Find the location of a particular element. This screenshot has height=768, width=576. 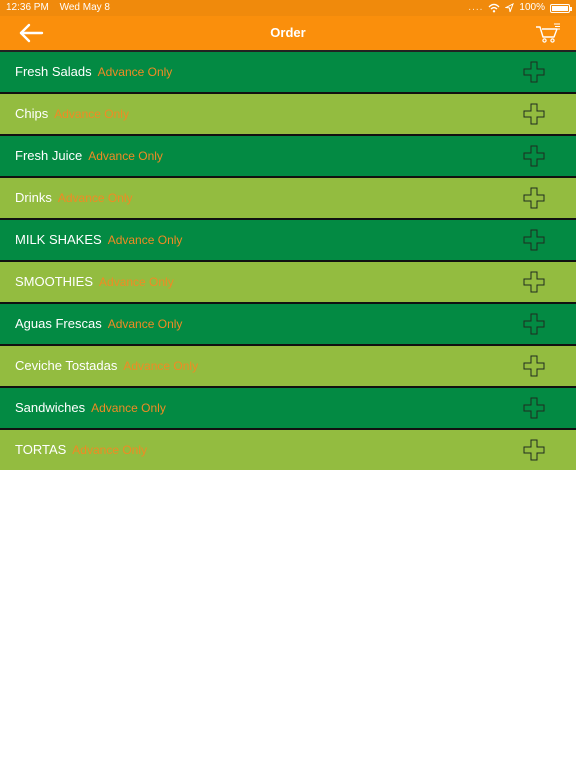

battery-percent: 100% is located at coordinates (532, 7).